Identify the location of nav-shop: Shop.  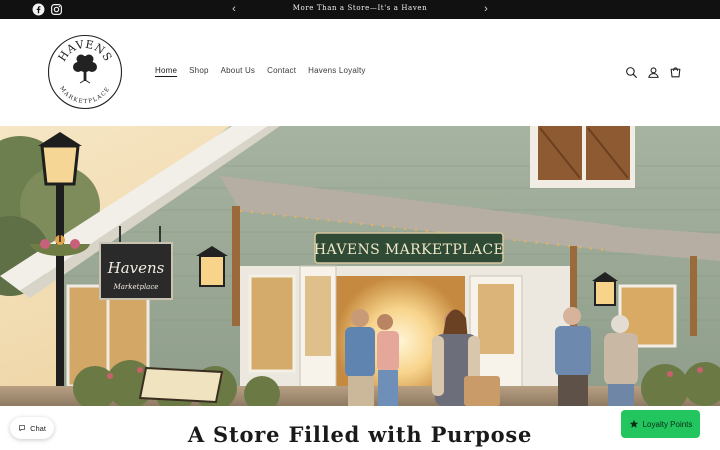
(198, 70).